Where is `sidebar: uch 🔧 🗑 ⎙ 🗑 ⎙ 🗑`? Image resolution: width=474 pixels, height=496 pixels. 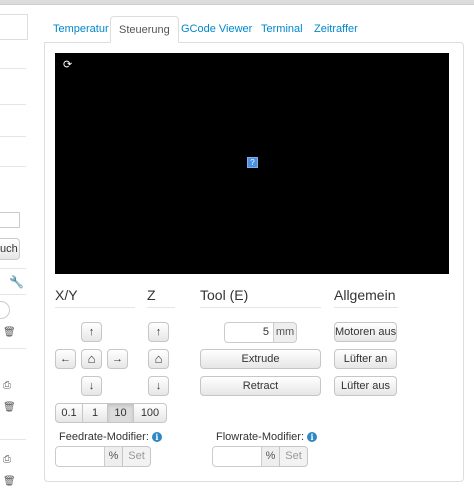 sidebar: uch 🔧 🗑 ⎙ 🗑 ⎙ 🗑 is located at coordinates (15, 255).